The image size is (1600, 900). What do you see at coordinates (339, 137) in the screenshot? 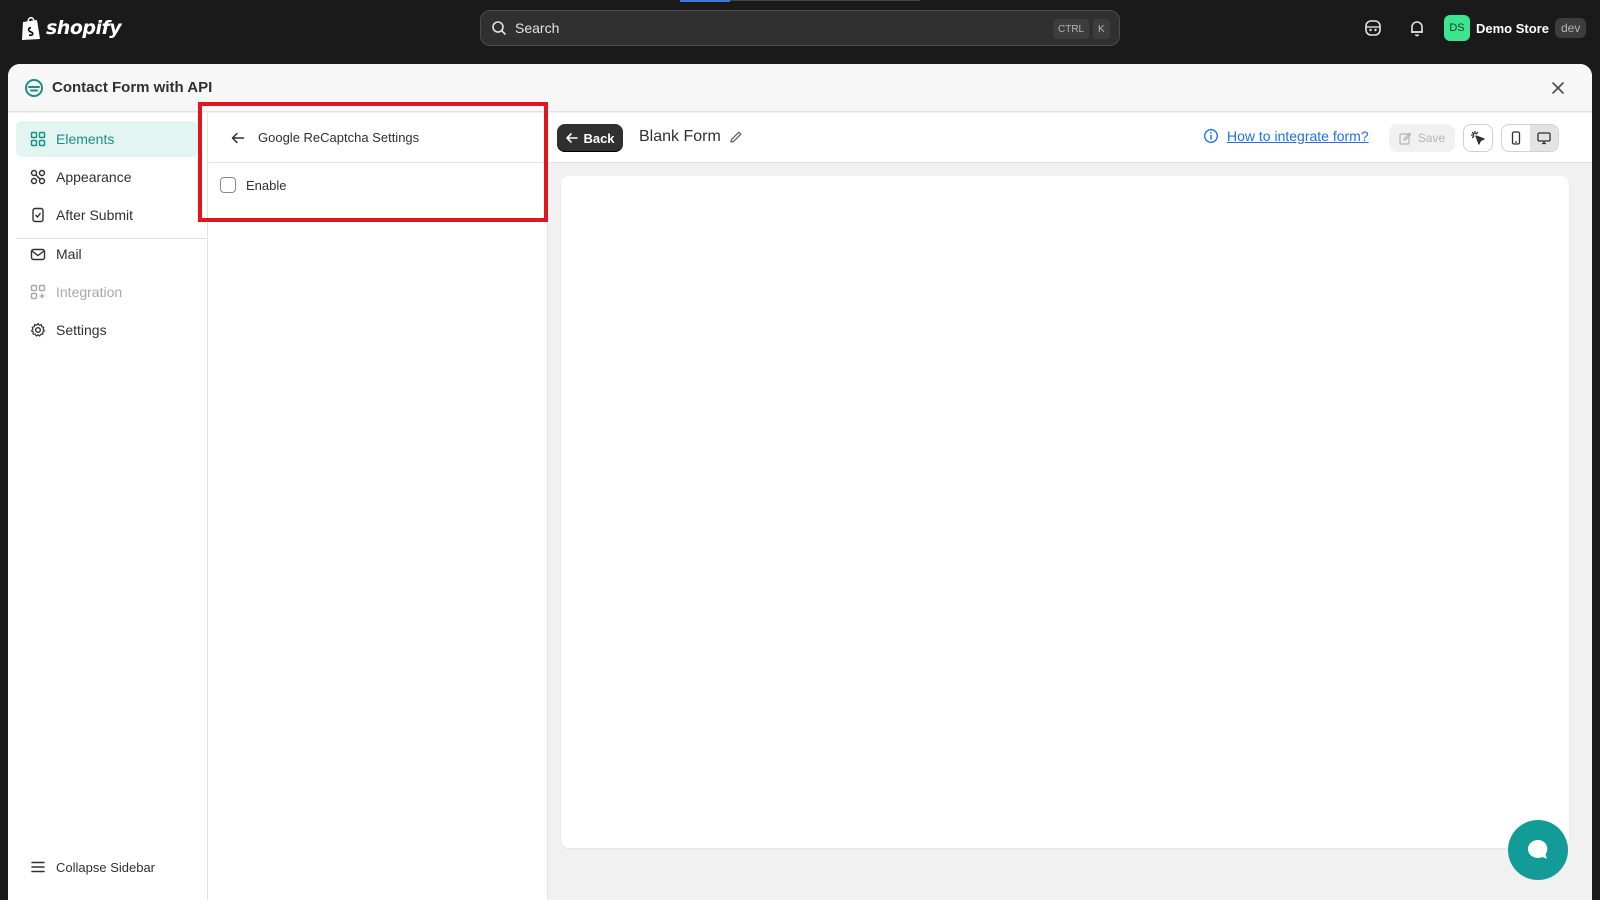
I see `panel-title: Google ReCaptcha Settings` at bounding box center [339, 137].